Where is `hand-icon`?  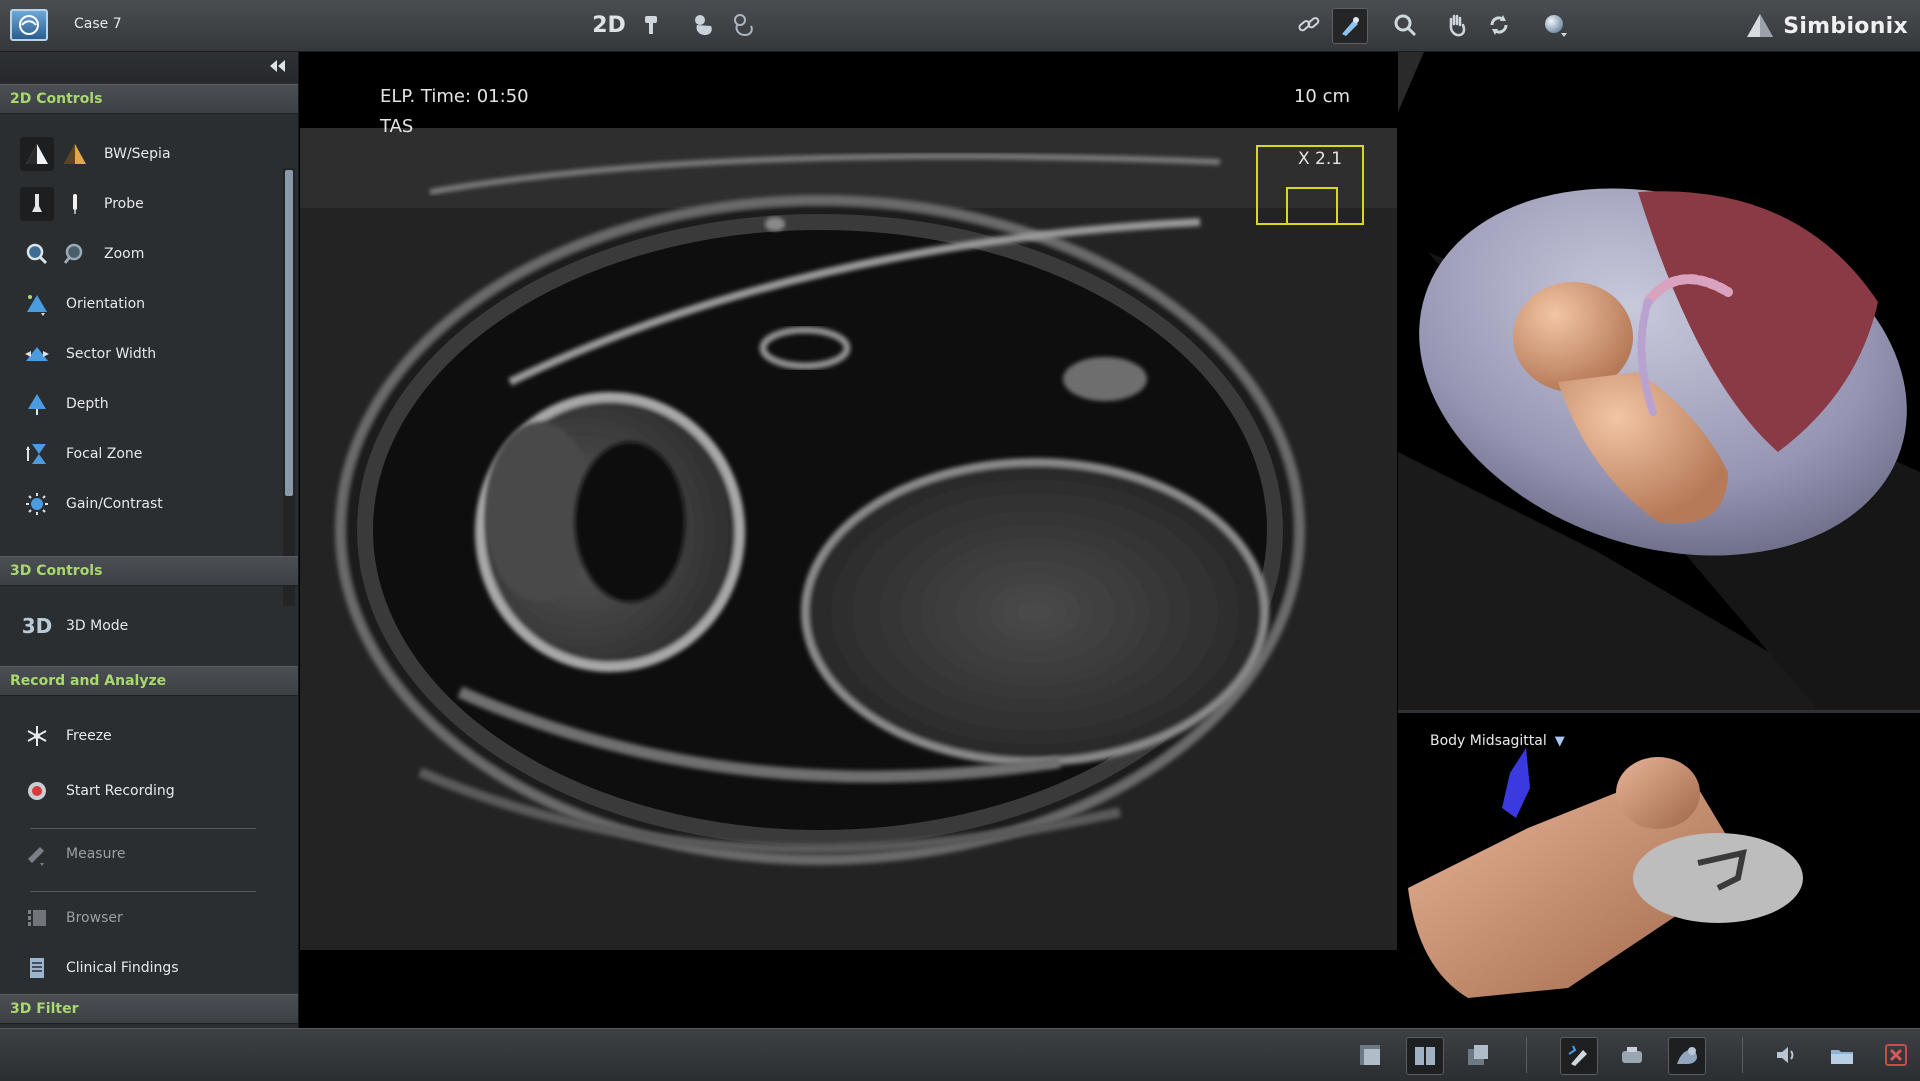 hand-icon is located at coordinates (1457, 25).